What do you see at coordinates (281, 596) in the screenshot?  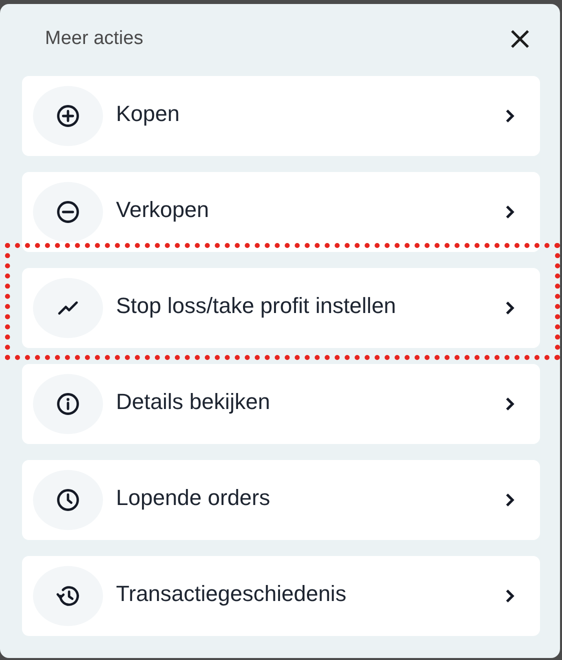 I see `action-item: Transactiegeschiedenis` at bounding box center [281, 596].